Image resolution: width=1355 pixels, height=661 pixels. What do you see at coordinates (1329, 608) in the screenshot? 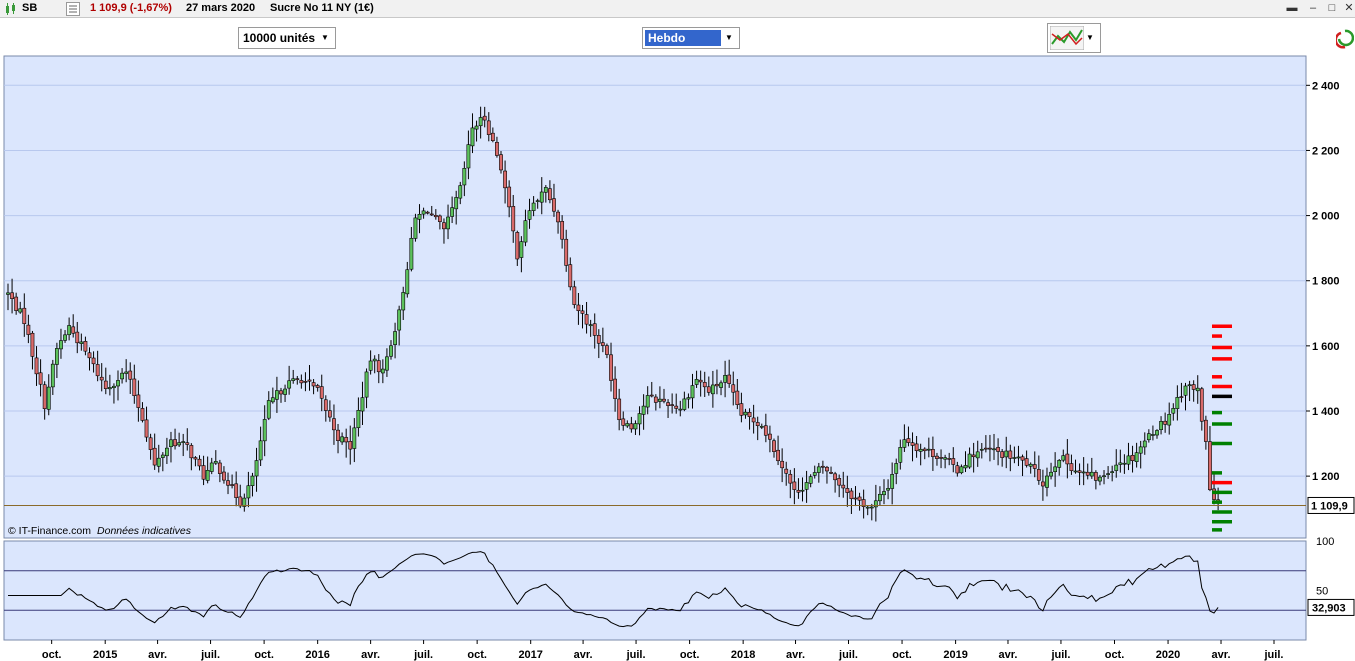
I see `osc-last-label: 32,903` at bounding box center [1329, 608].